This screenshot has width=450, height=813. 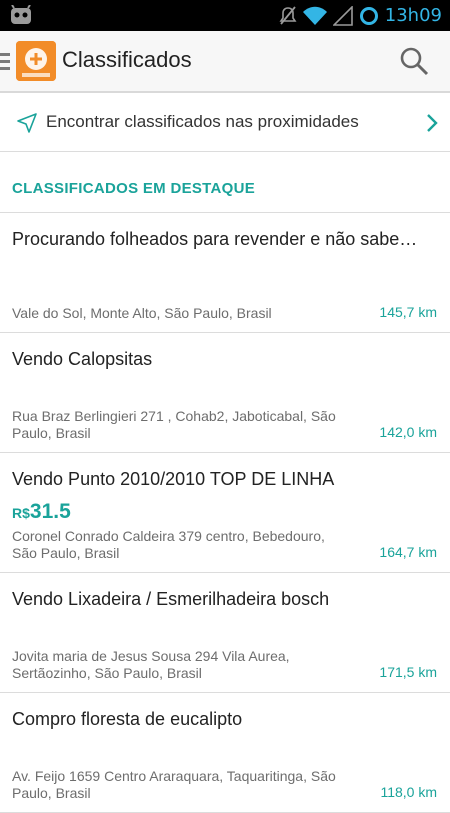 What do you see at coordinates (408, 432) in the screenshot?
I see `item-distance: 142,0 km` at bounding box center [408, 432].